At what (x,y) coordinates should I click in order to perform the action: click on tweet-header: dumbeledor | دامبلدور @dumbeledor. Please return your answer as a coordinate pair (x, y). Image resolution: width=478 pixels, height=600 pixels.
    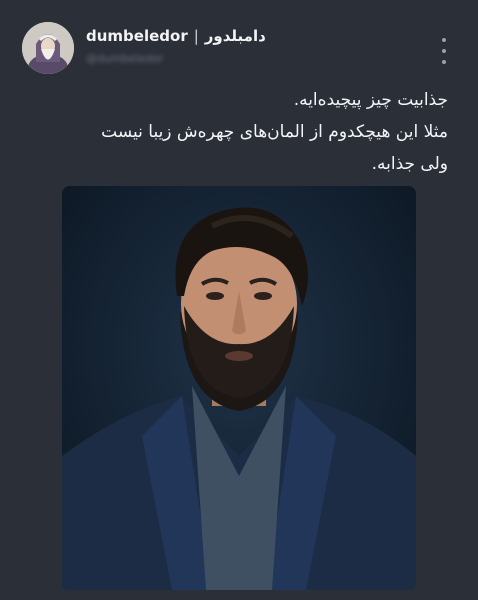
    Looking at the image, I should click on (176, 46).